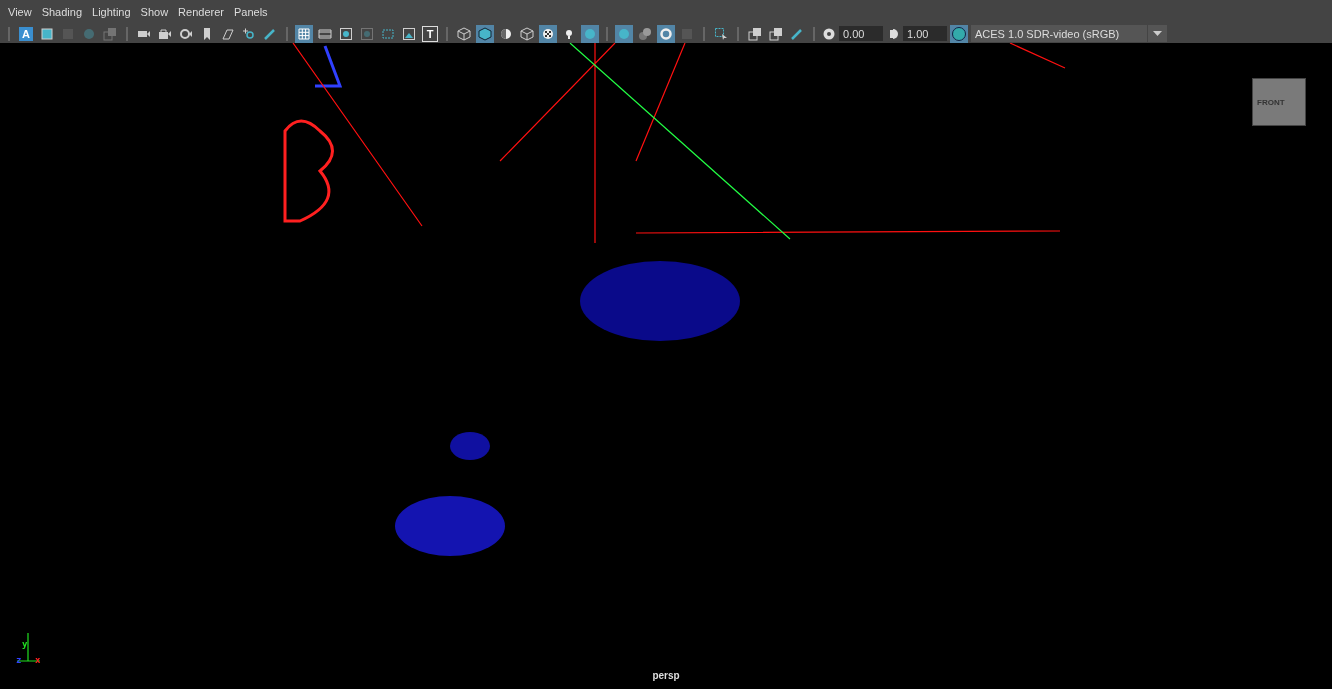  What do you see at coordinates (506, 33) in the screenshot?
I see `half-sphere-icon` at bounding box center [506, 33].